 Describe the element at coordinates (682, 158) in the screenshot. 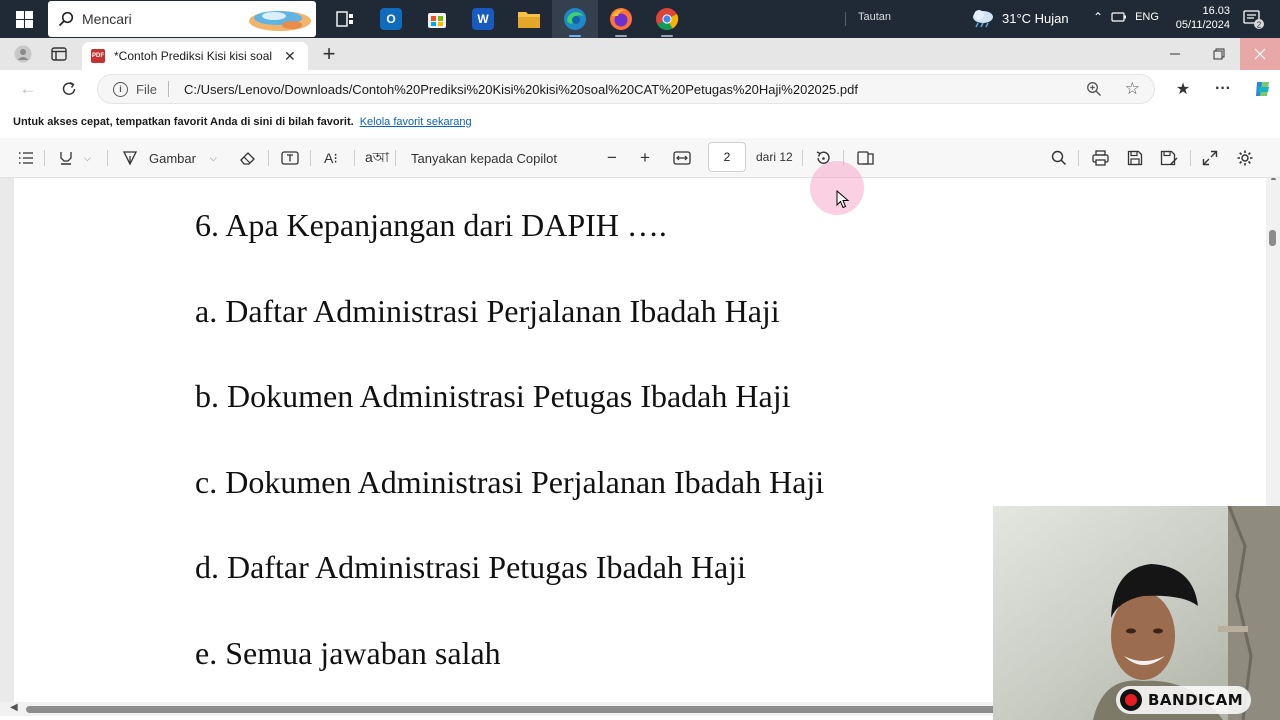

I see `fit-width-button` at that location.